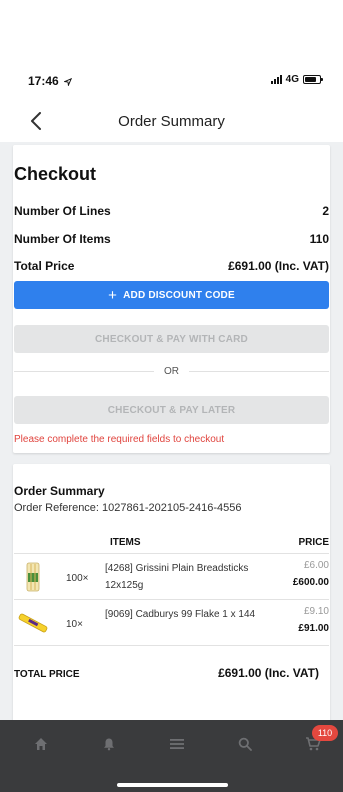 The width and height of the screenshot is (343, 792). I want to click on network-label: 4G, so click(292, 79).